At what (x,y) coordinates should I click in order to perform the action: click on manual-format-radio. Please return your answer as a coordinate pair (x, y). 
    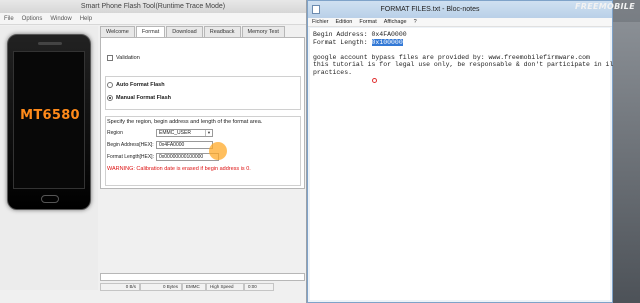
    Looking at the image, I should click on (110, 98).